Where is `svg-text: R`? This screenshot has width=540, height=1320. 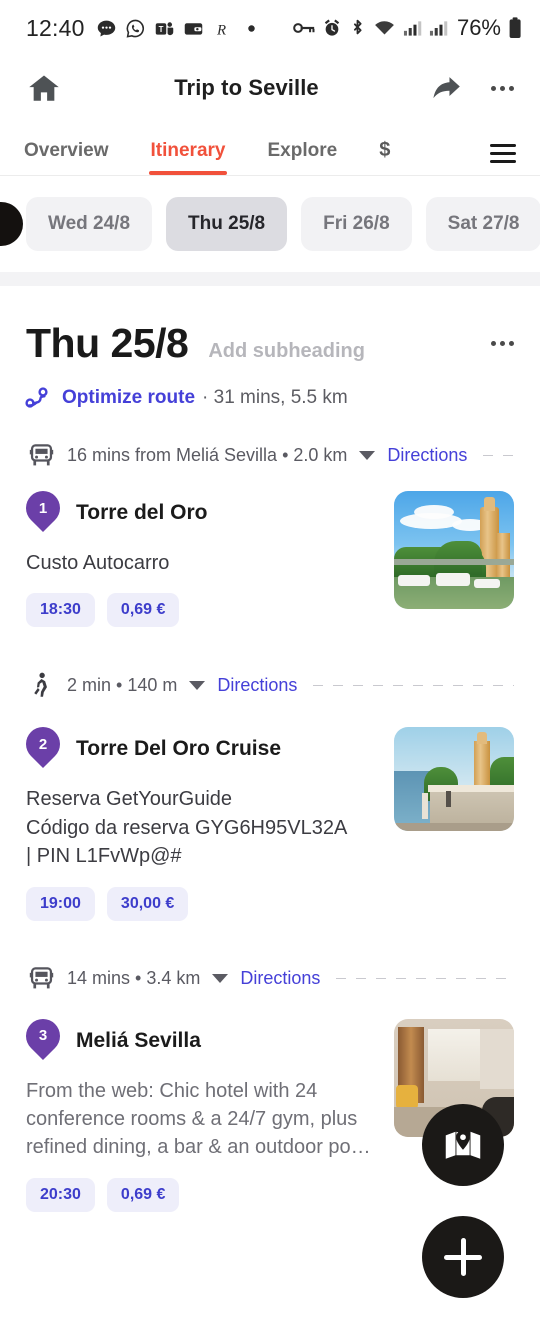 svg-text: R is located at coordinates (221, 30).